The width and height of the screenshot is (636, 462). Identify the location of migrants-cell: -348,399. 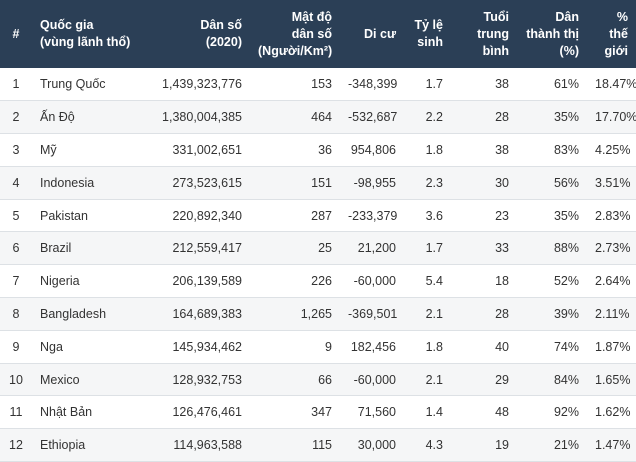
(373, 84).